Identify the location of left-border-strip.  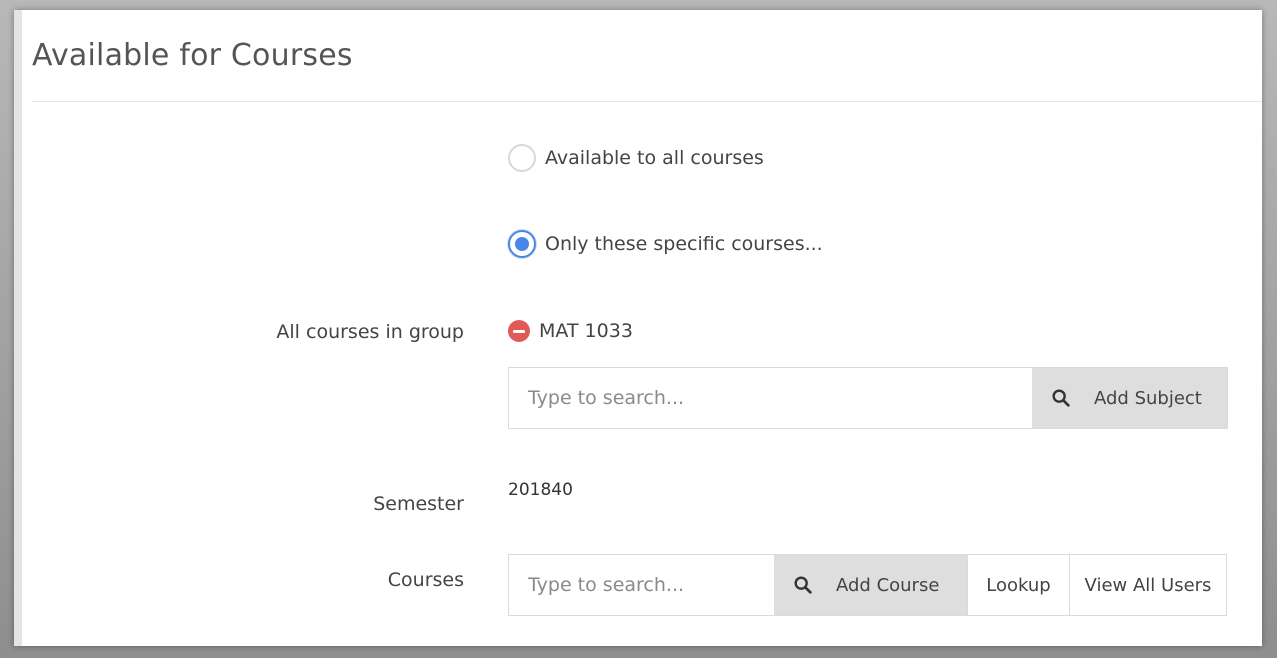
(18, 328).